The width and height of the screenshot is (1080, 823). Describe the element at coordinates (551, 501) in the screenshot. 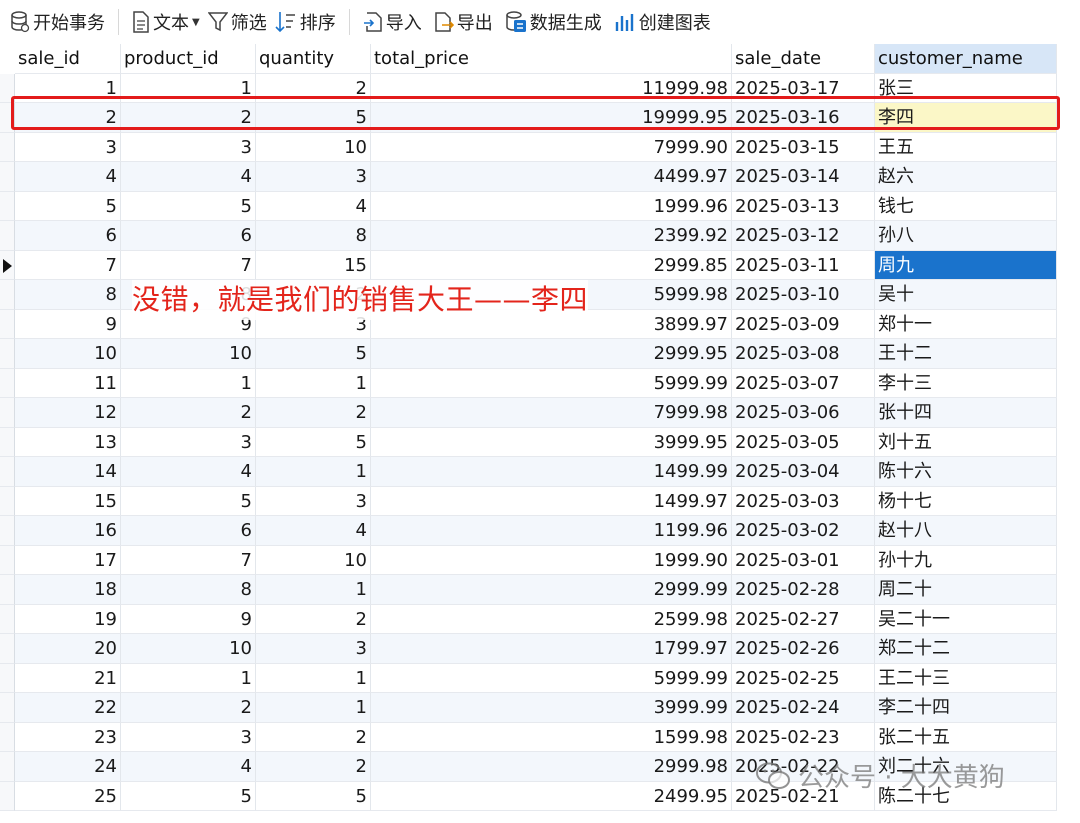

I see `cell-total-price: 1499.97` at that location.